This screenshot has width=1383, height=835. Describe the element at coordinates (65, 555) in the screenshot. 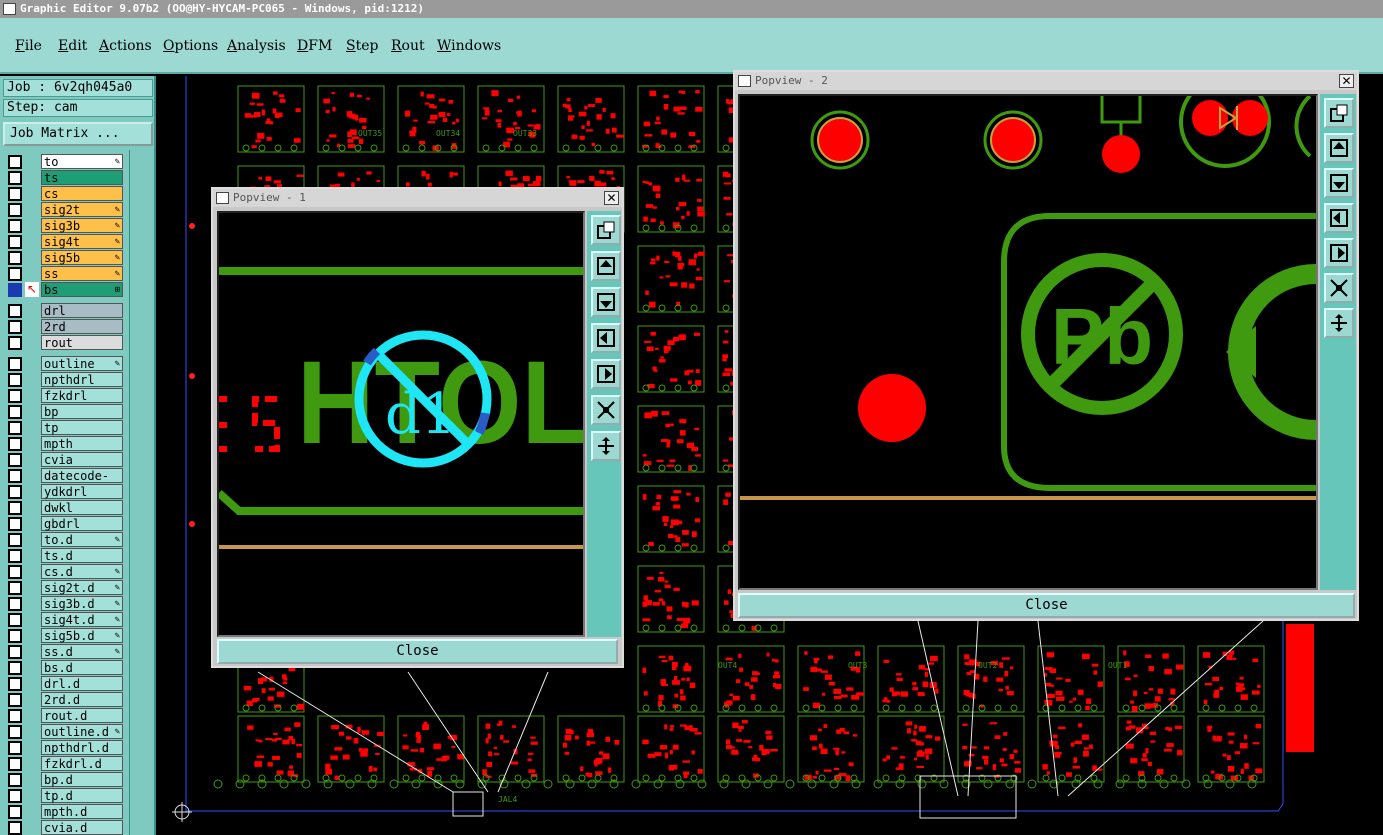

I see `layer-row: ts.d` at that location.